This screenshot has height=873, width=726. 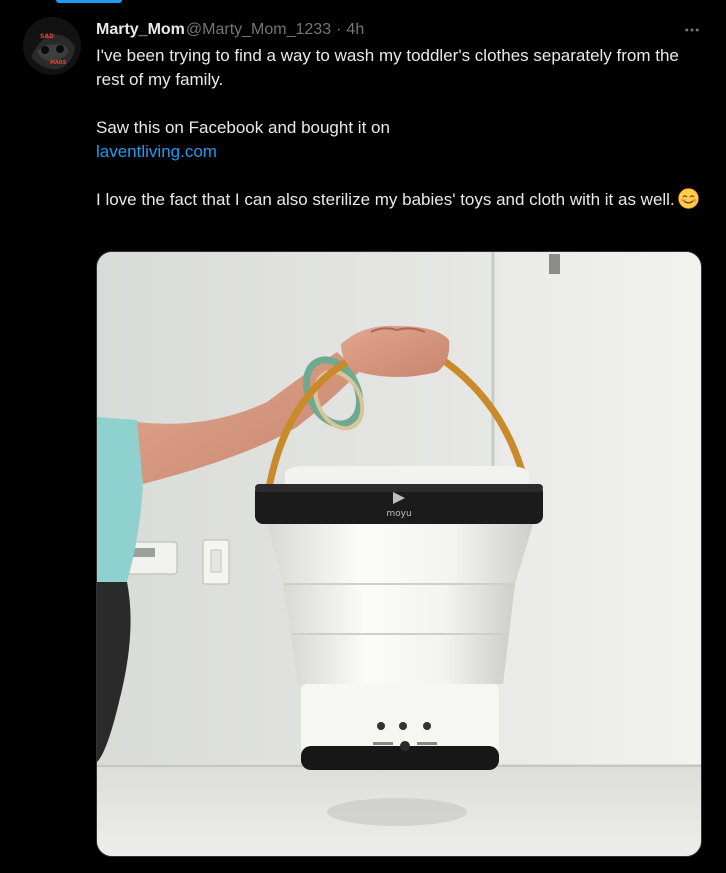 I want to click on tweet-text-line2-prefix: Saw this on Facebook and bought it on, so click(x=243, y=127).